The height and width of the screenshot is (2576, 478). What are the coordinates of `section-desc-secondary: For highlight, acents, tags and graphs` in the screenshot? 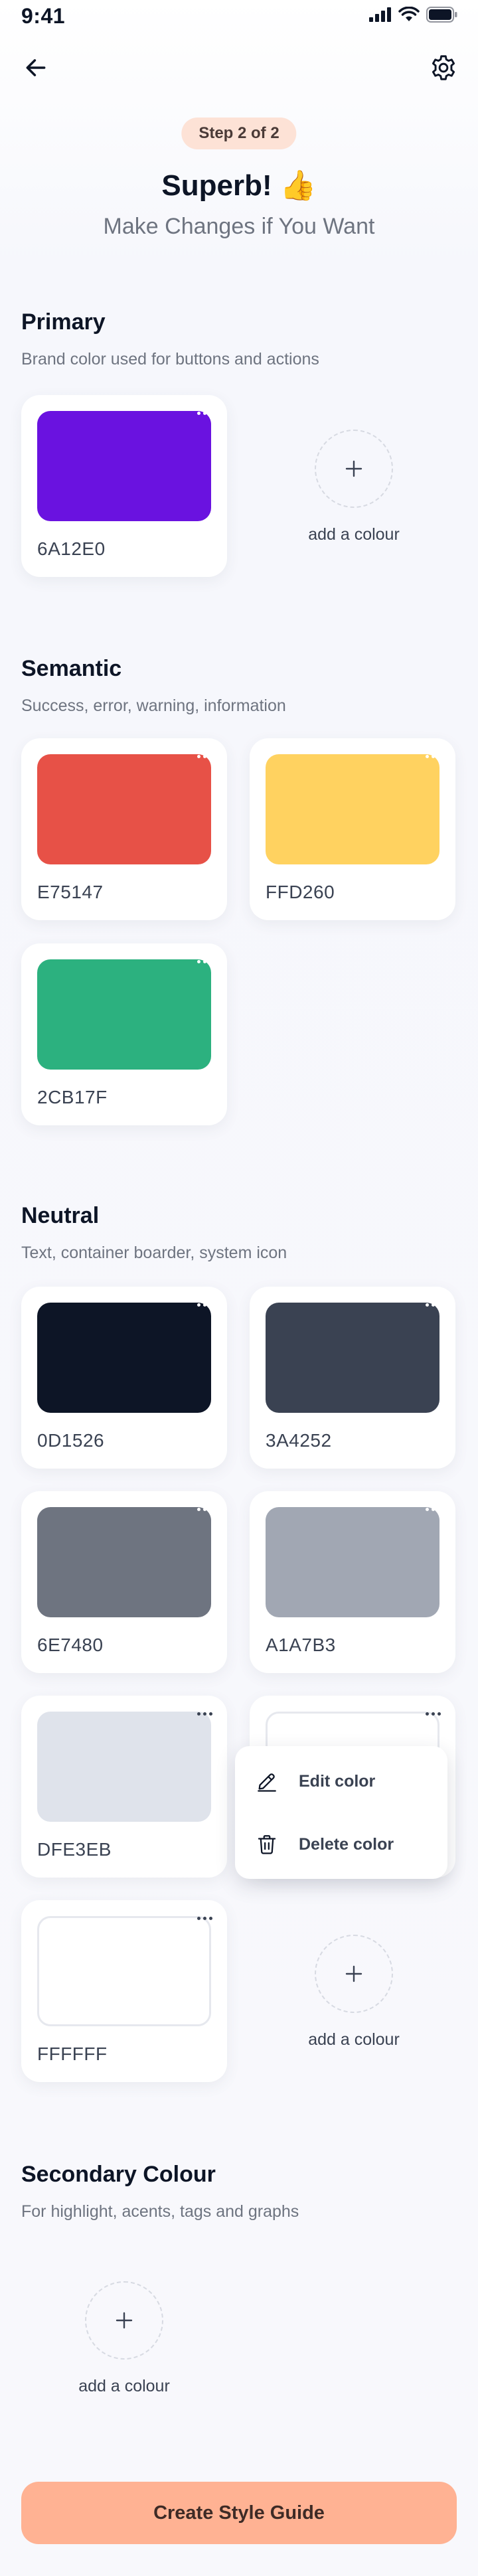 It's located at (160, 2211).